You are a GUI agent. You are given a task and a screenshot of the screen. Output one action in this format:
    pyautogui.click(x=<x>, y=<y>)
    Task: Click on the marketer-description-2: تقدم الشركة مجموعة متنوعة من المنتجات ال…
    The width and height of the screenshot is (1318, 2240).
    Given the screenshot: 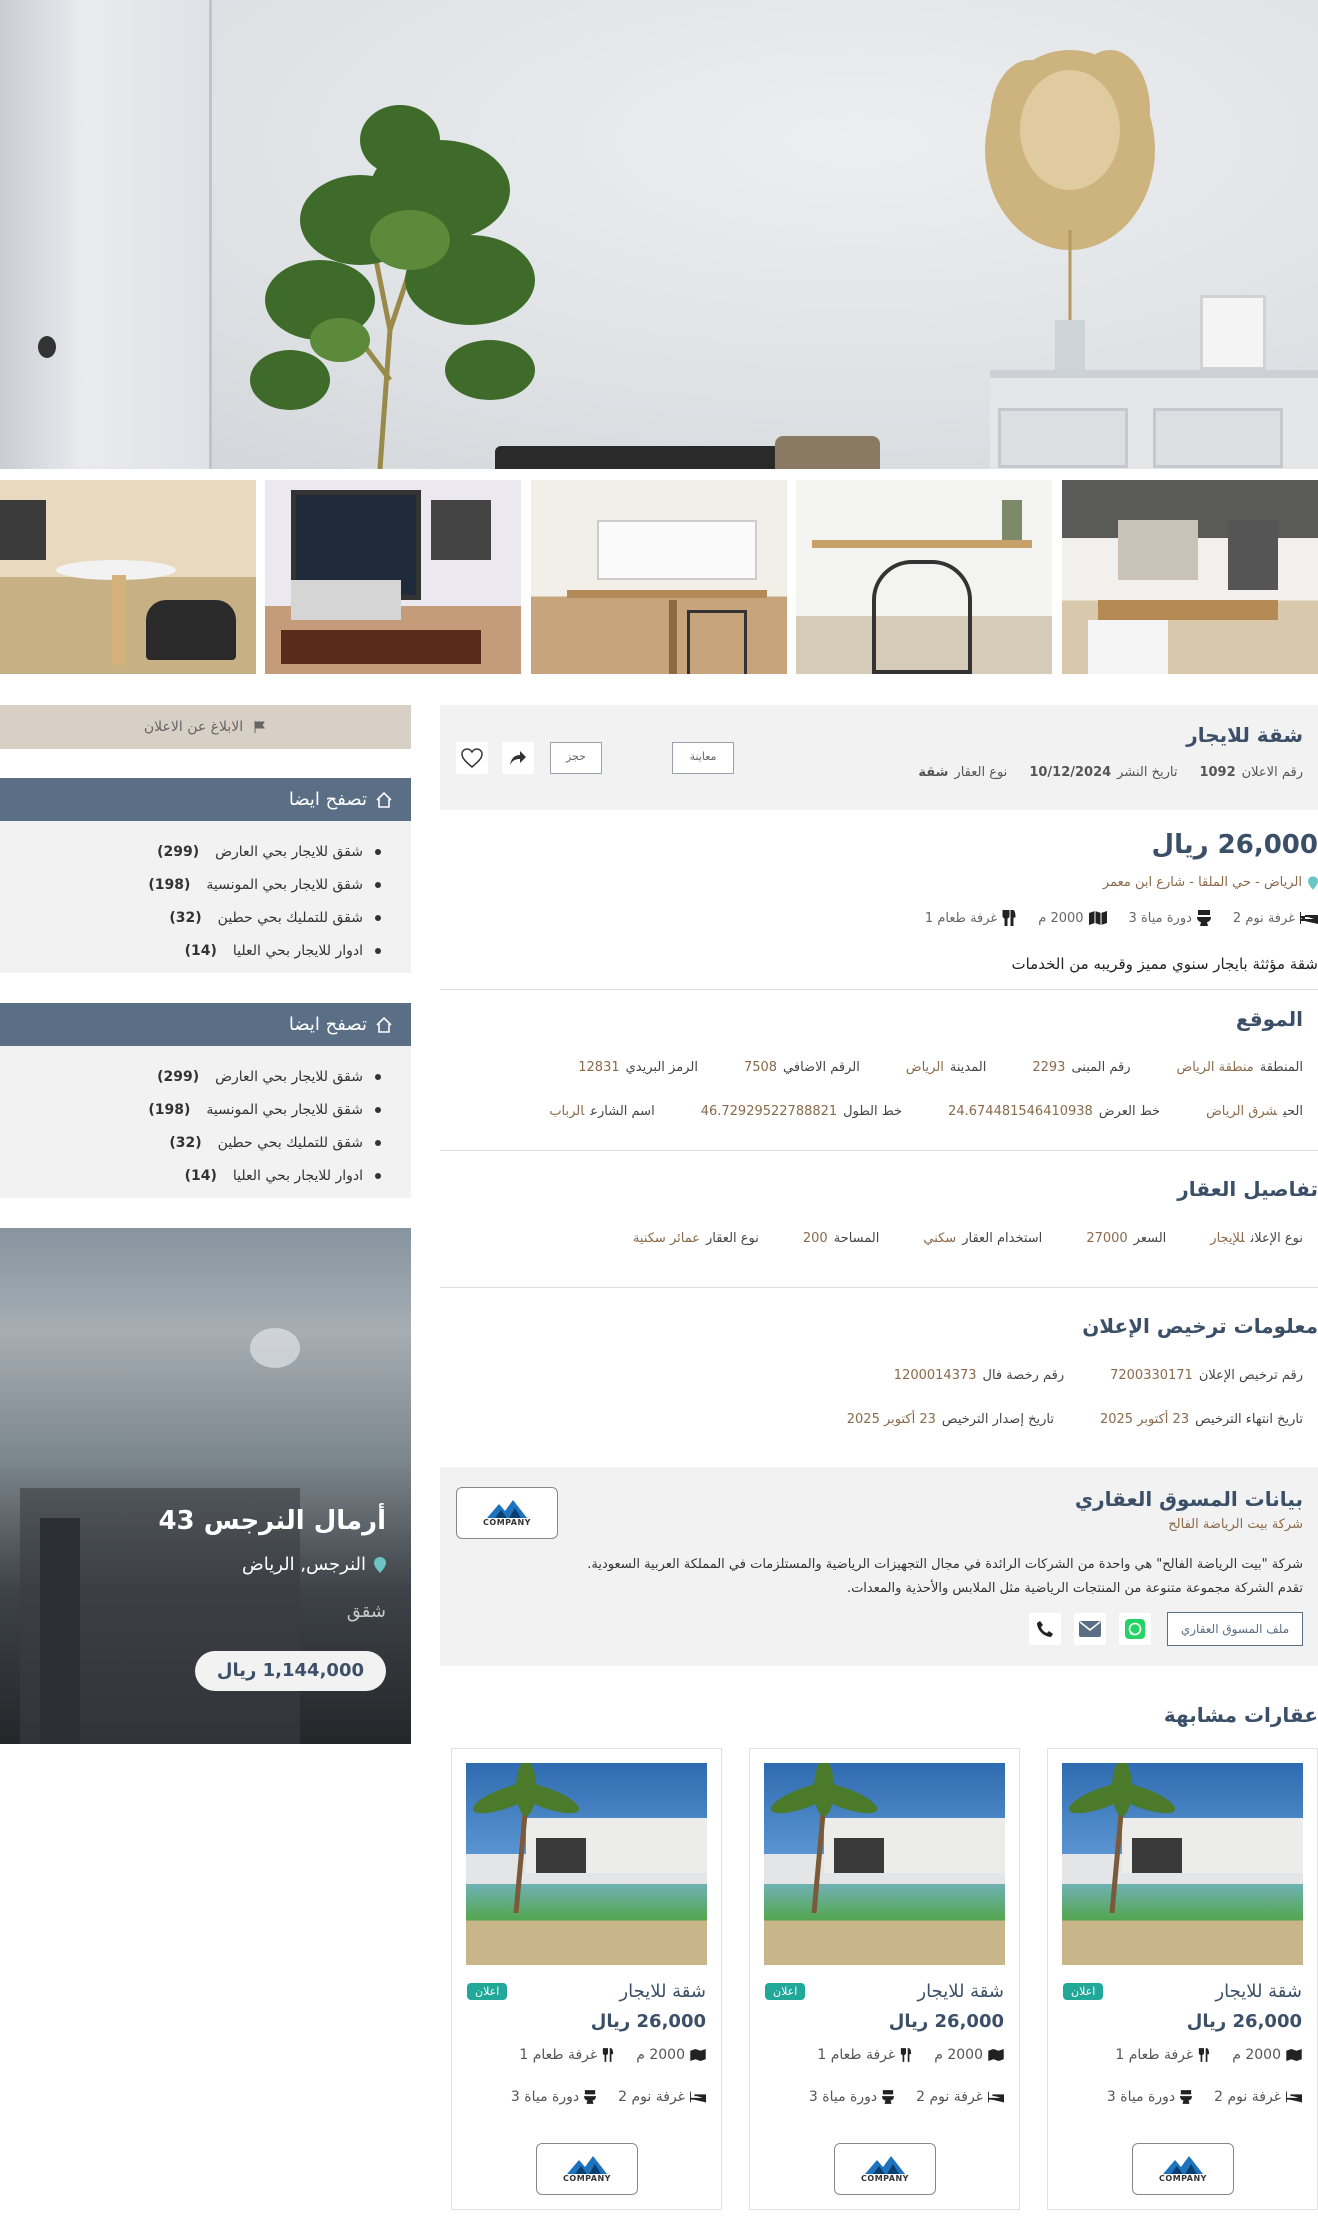 What is the action you would take?
    pyautogui.click(x=1074, y=1588)
    